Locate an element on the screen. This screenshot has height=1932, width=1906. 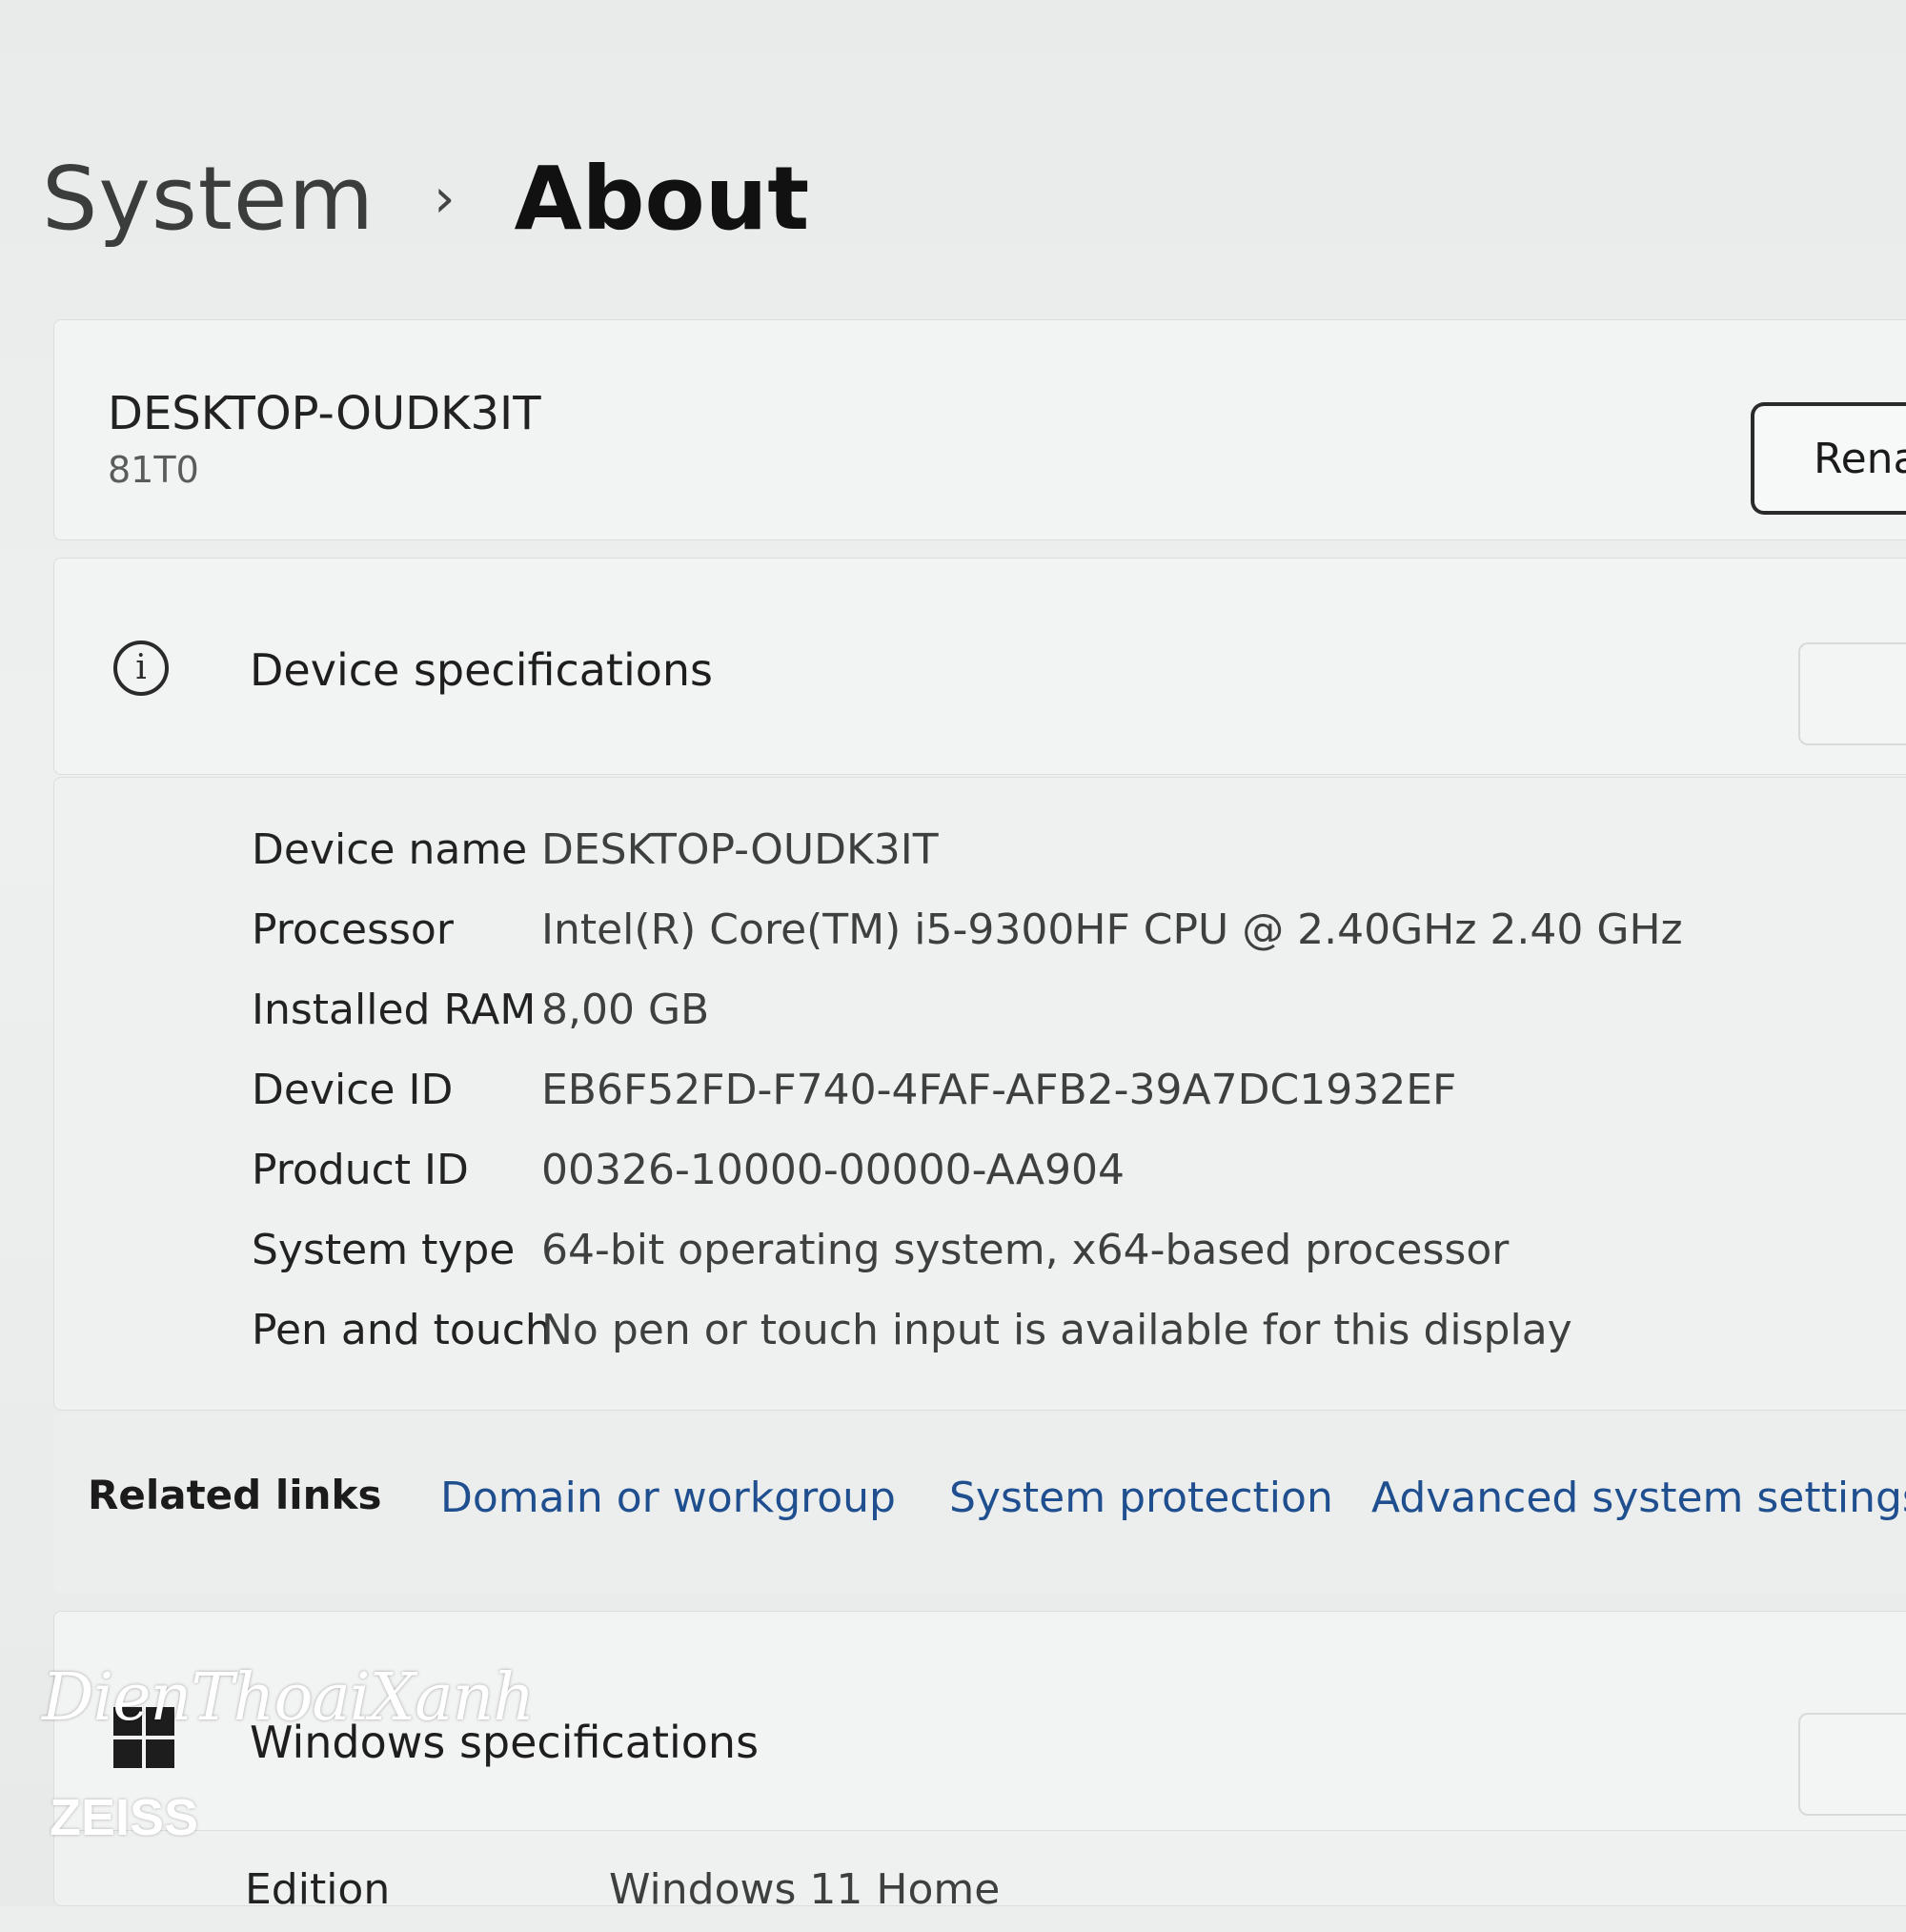
copy-device-specs-button: C is located at coordinates (1852, 694).